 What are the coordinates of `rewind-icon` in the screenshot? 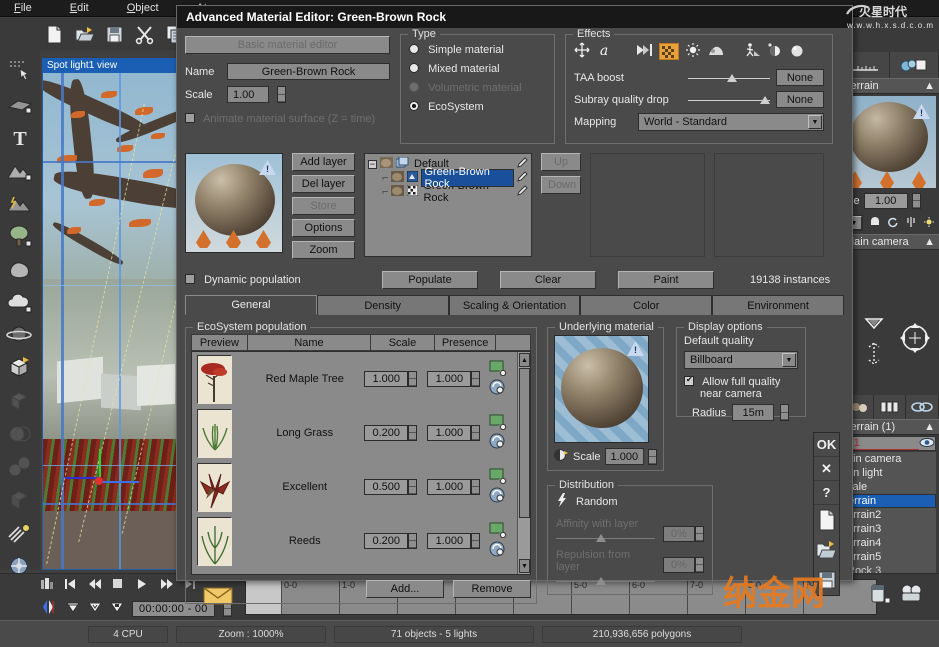 It's located at (94, 584).